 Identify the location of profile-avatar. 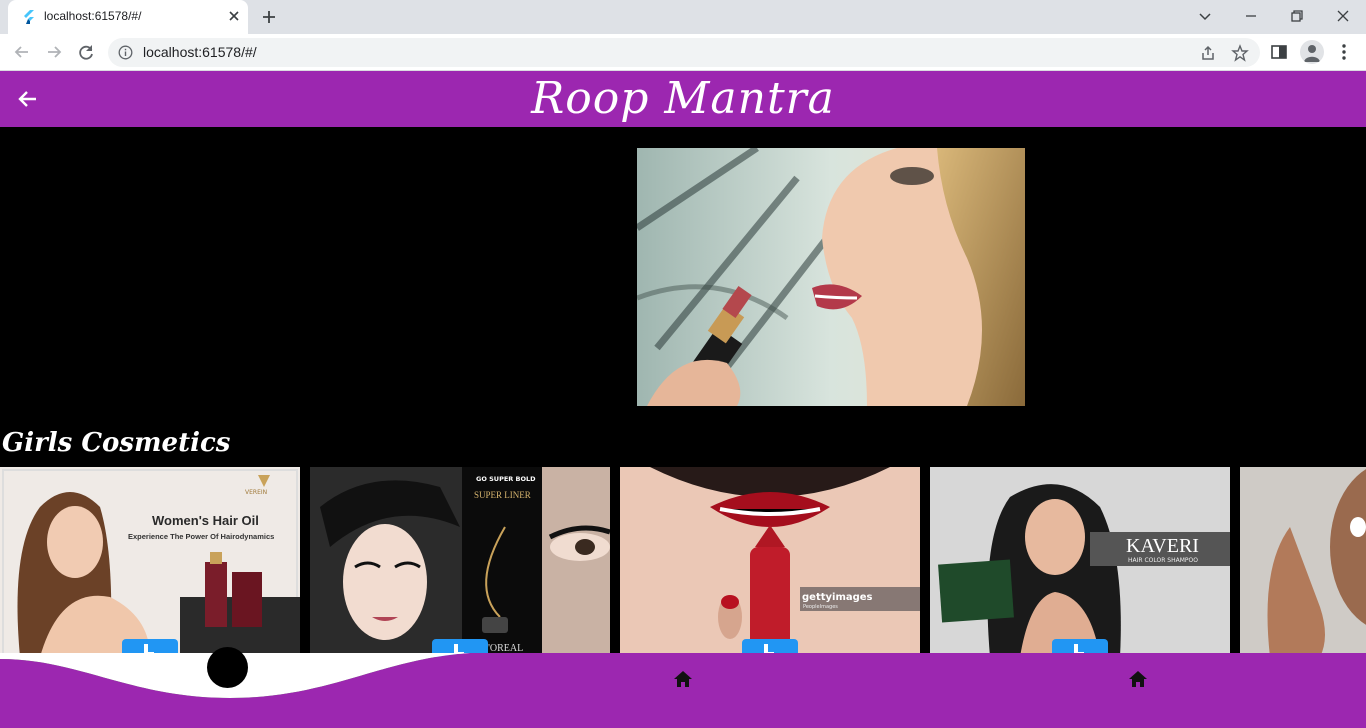
(1312, 52).